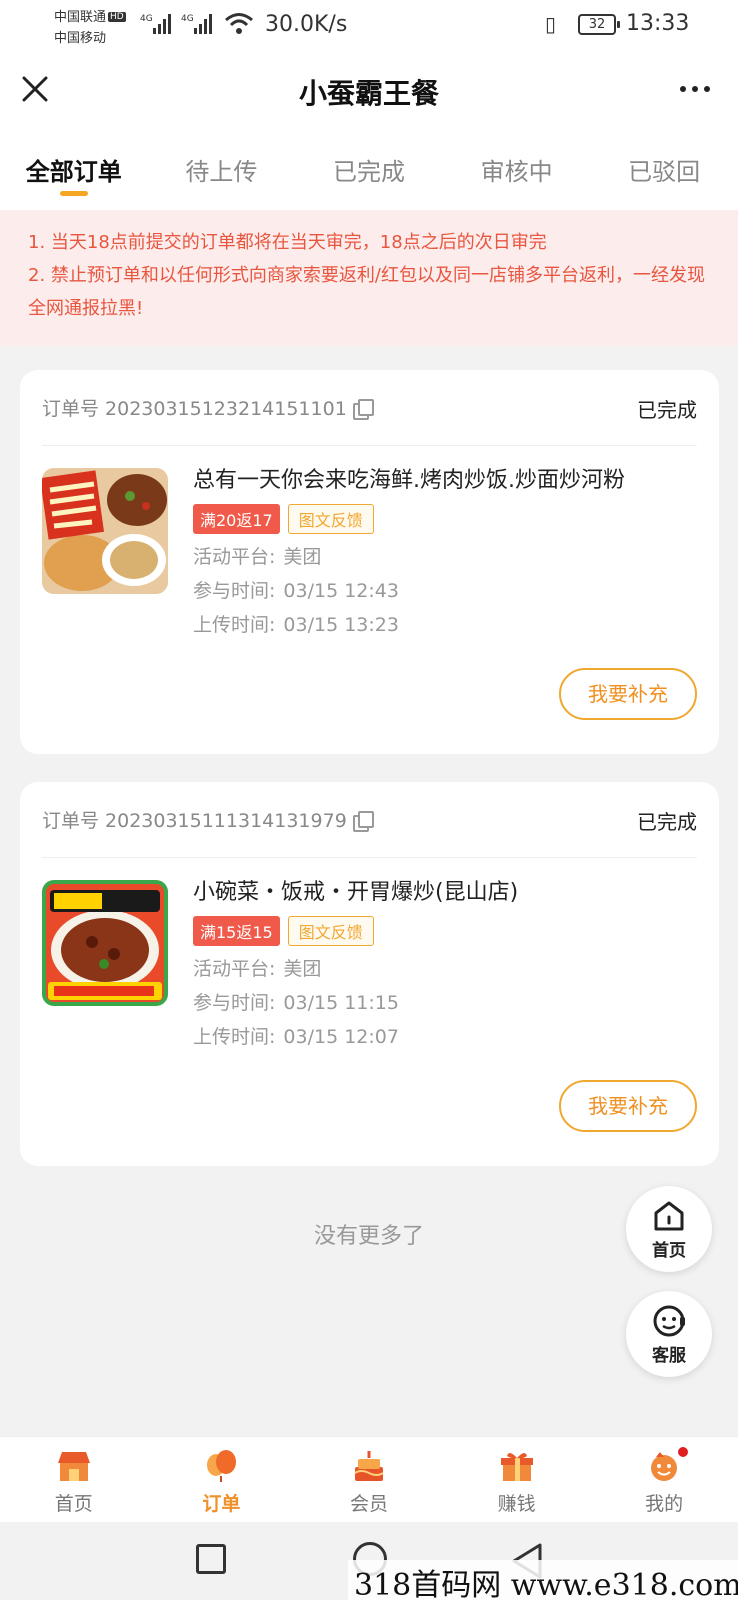 The image size is (738, 1600). Describe the element at coordinates (658, 23) in the screenshot. I see `clock: 13:33` at that location.